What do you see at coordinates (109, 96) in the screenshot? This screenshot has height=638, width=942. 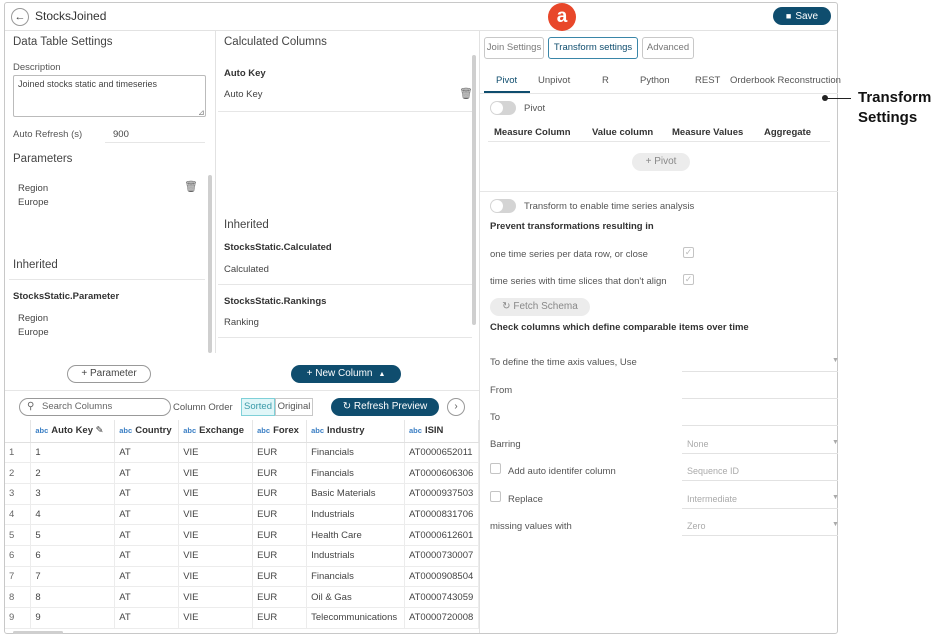 I see `description-textarea: Joined stocks static and timeseries` at bounding box center [109, 96].